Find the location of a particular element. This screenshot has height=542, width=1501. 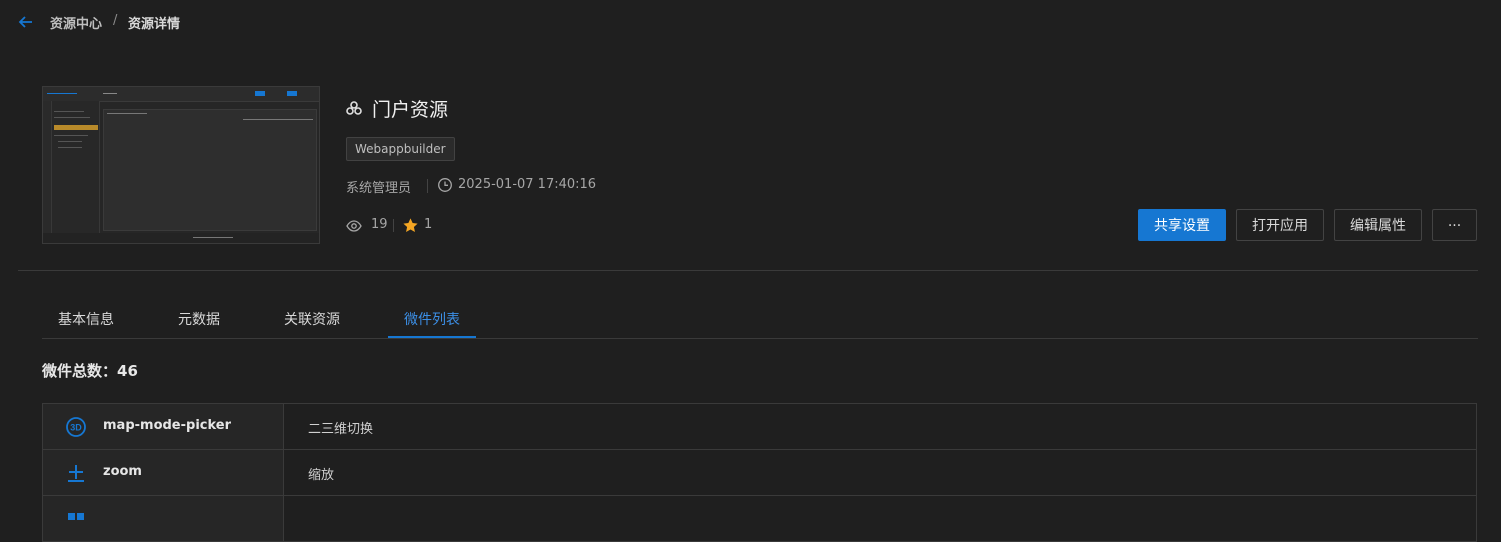

eye-icon is located at coordinates (354, 226).